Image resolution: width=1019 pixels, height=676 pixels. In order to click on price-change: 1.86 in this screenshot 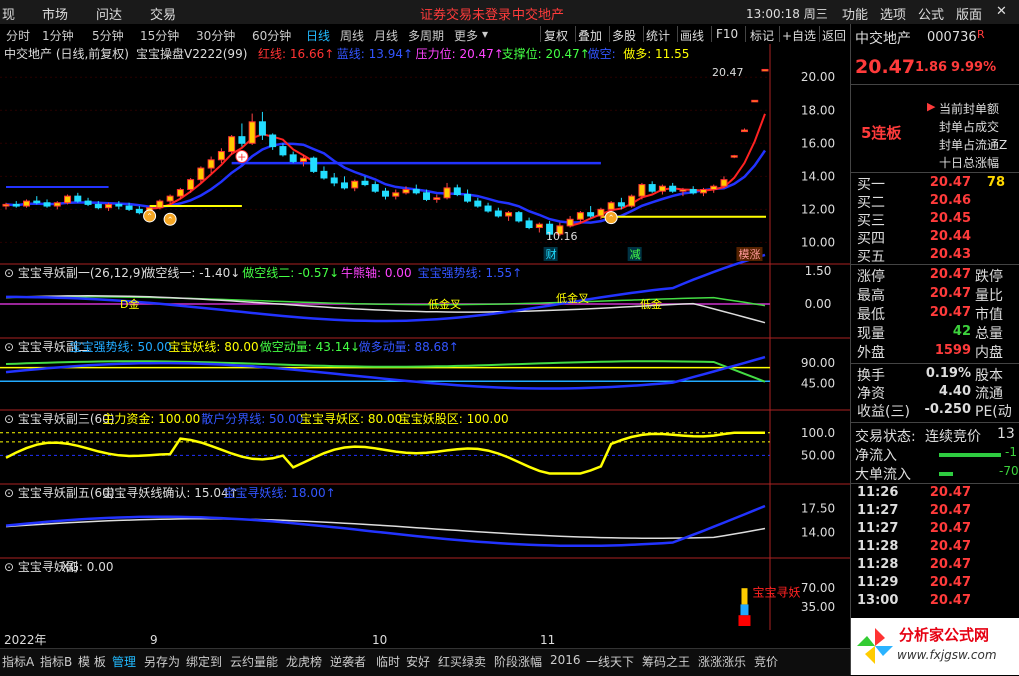, I will do `click(931, 67)`.